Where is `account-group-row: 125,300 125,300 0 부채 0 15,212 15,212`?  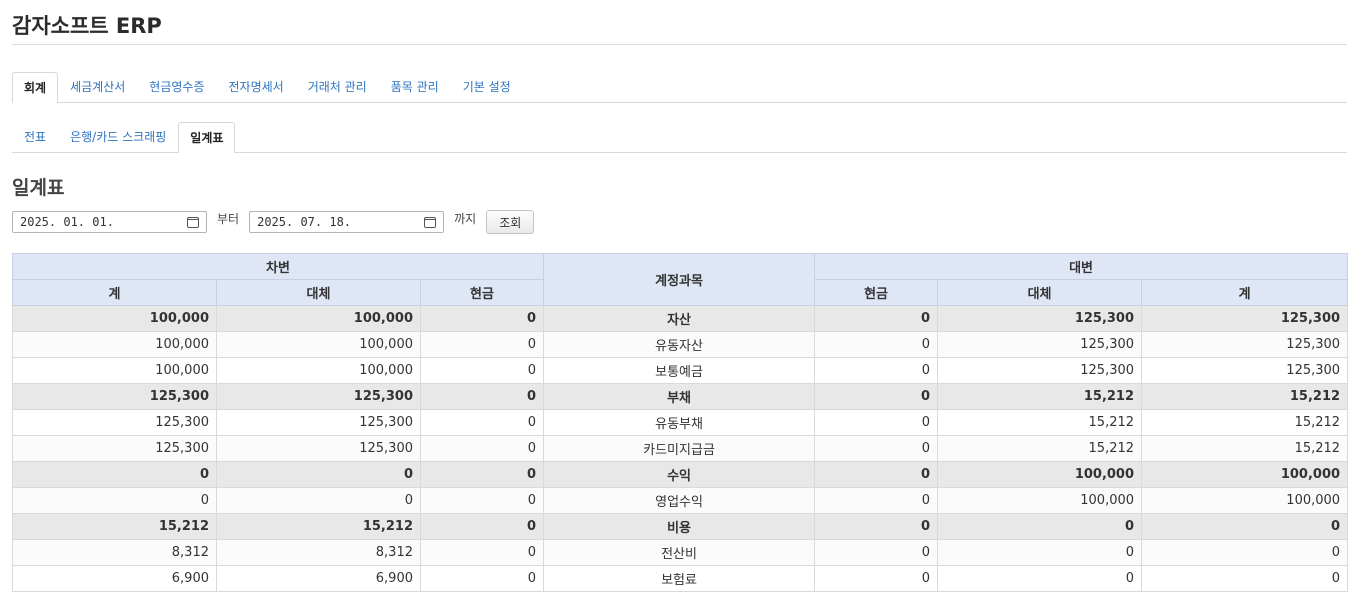 account-group-row: 125,300 125,300 0 부채 0 15,212 15,212 is located at coordinates (680, 396).